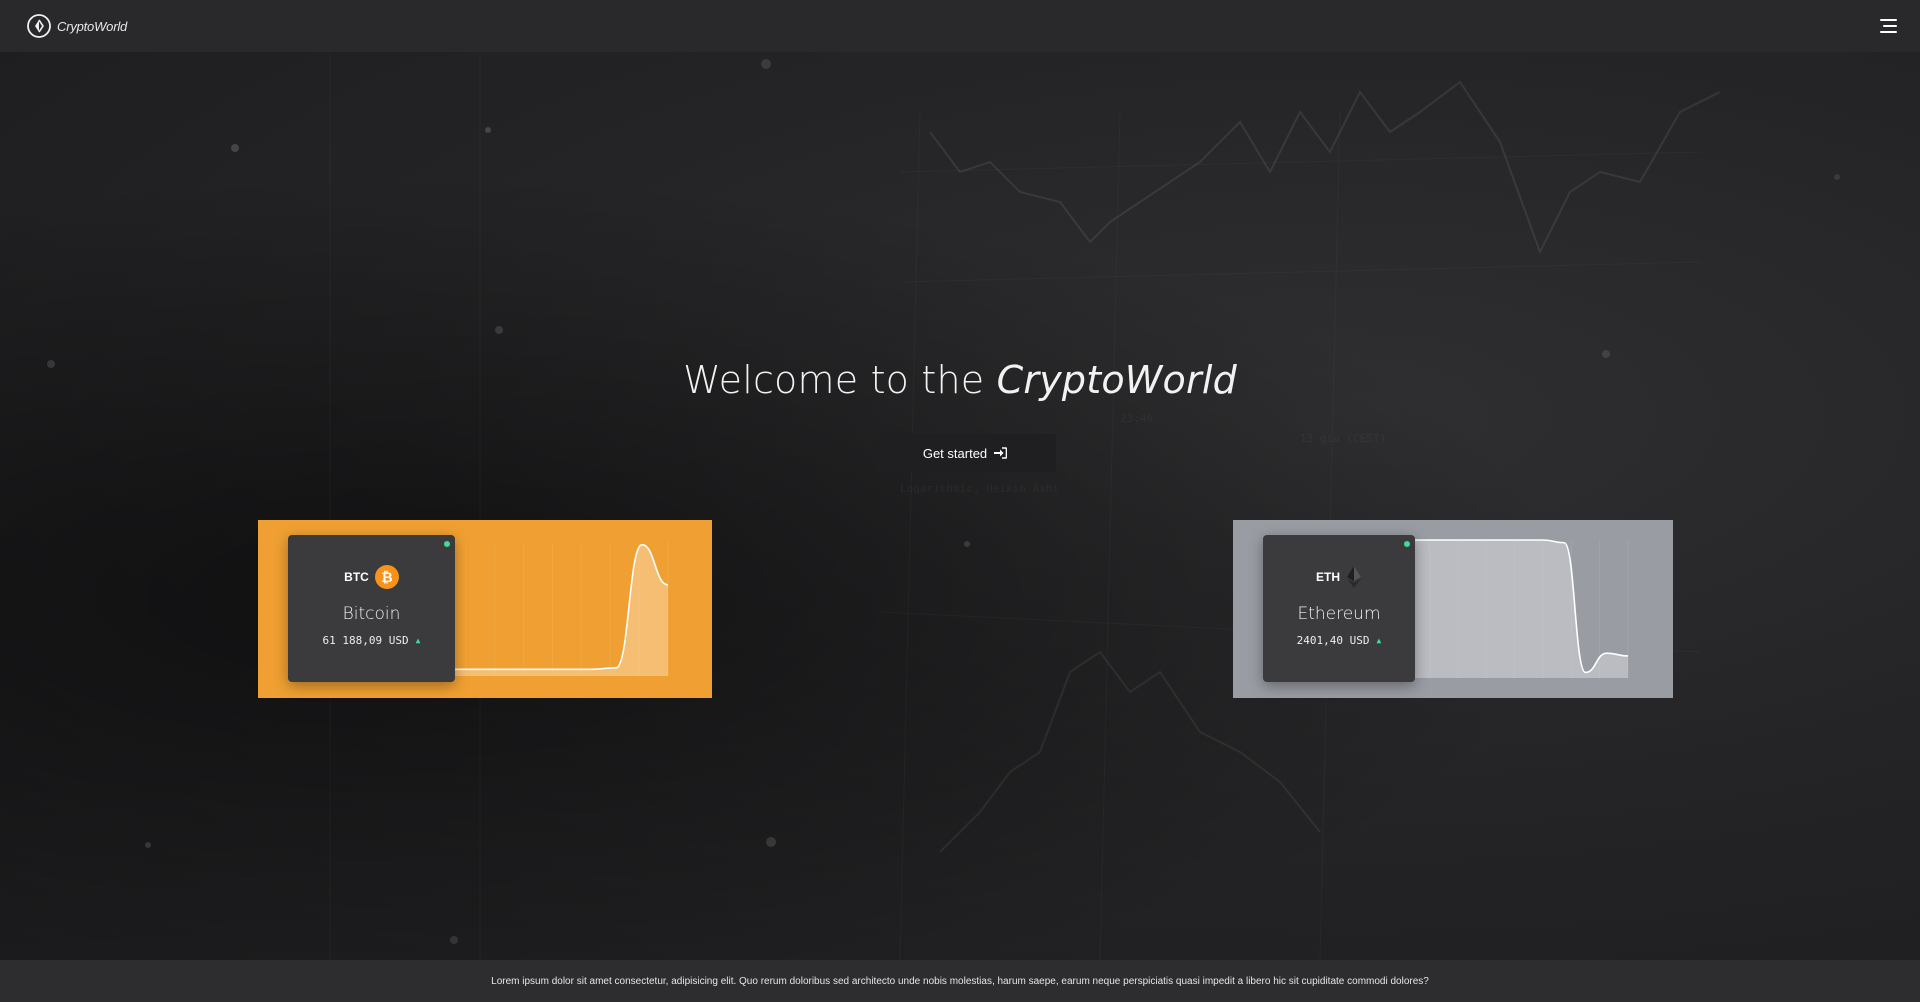 The image size is (1920, 1002). I want to click on hero-title: Welcome to the CryptoWorld, so click(960, 380).